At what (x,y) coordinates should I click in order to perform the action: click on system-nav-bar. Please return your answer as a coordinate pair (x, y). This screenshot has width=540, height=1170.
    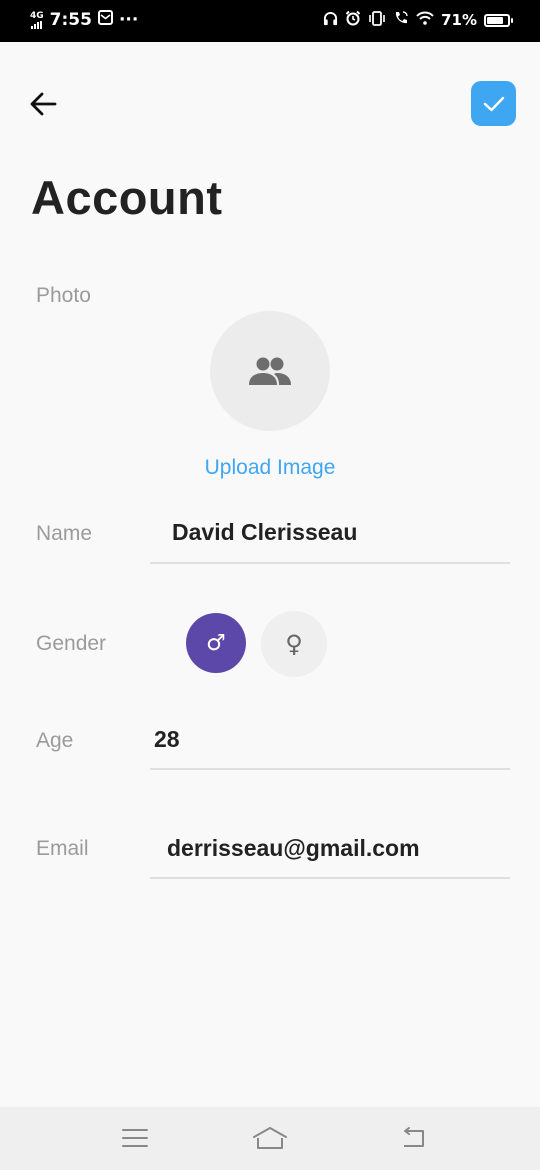
    Looking at the image, I should click on (270, 1138).